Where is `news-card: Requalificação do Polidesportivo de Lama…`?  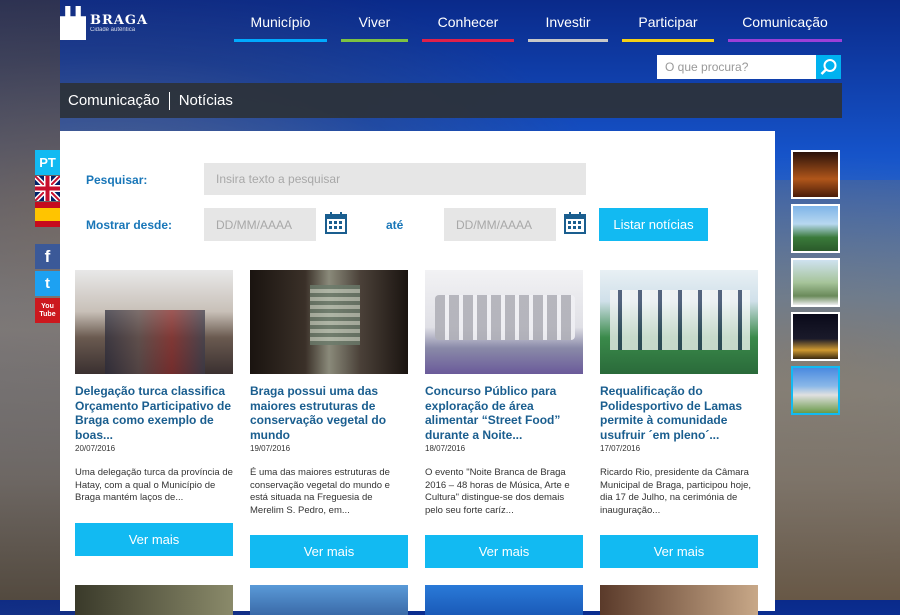
news-card: Requalificação do Polidesportivo de Lama… is located at coordinates (679, 393).